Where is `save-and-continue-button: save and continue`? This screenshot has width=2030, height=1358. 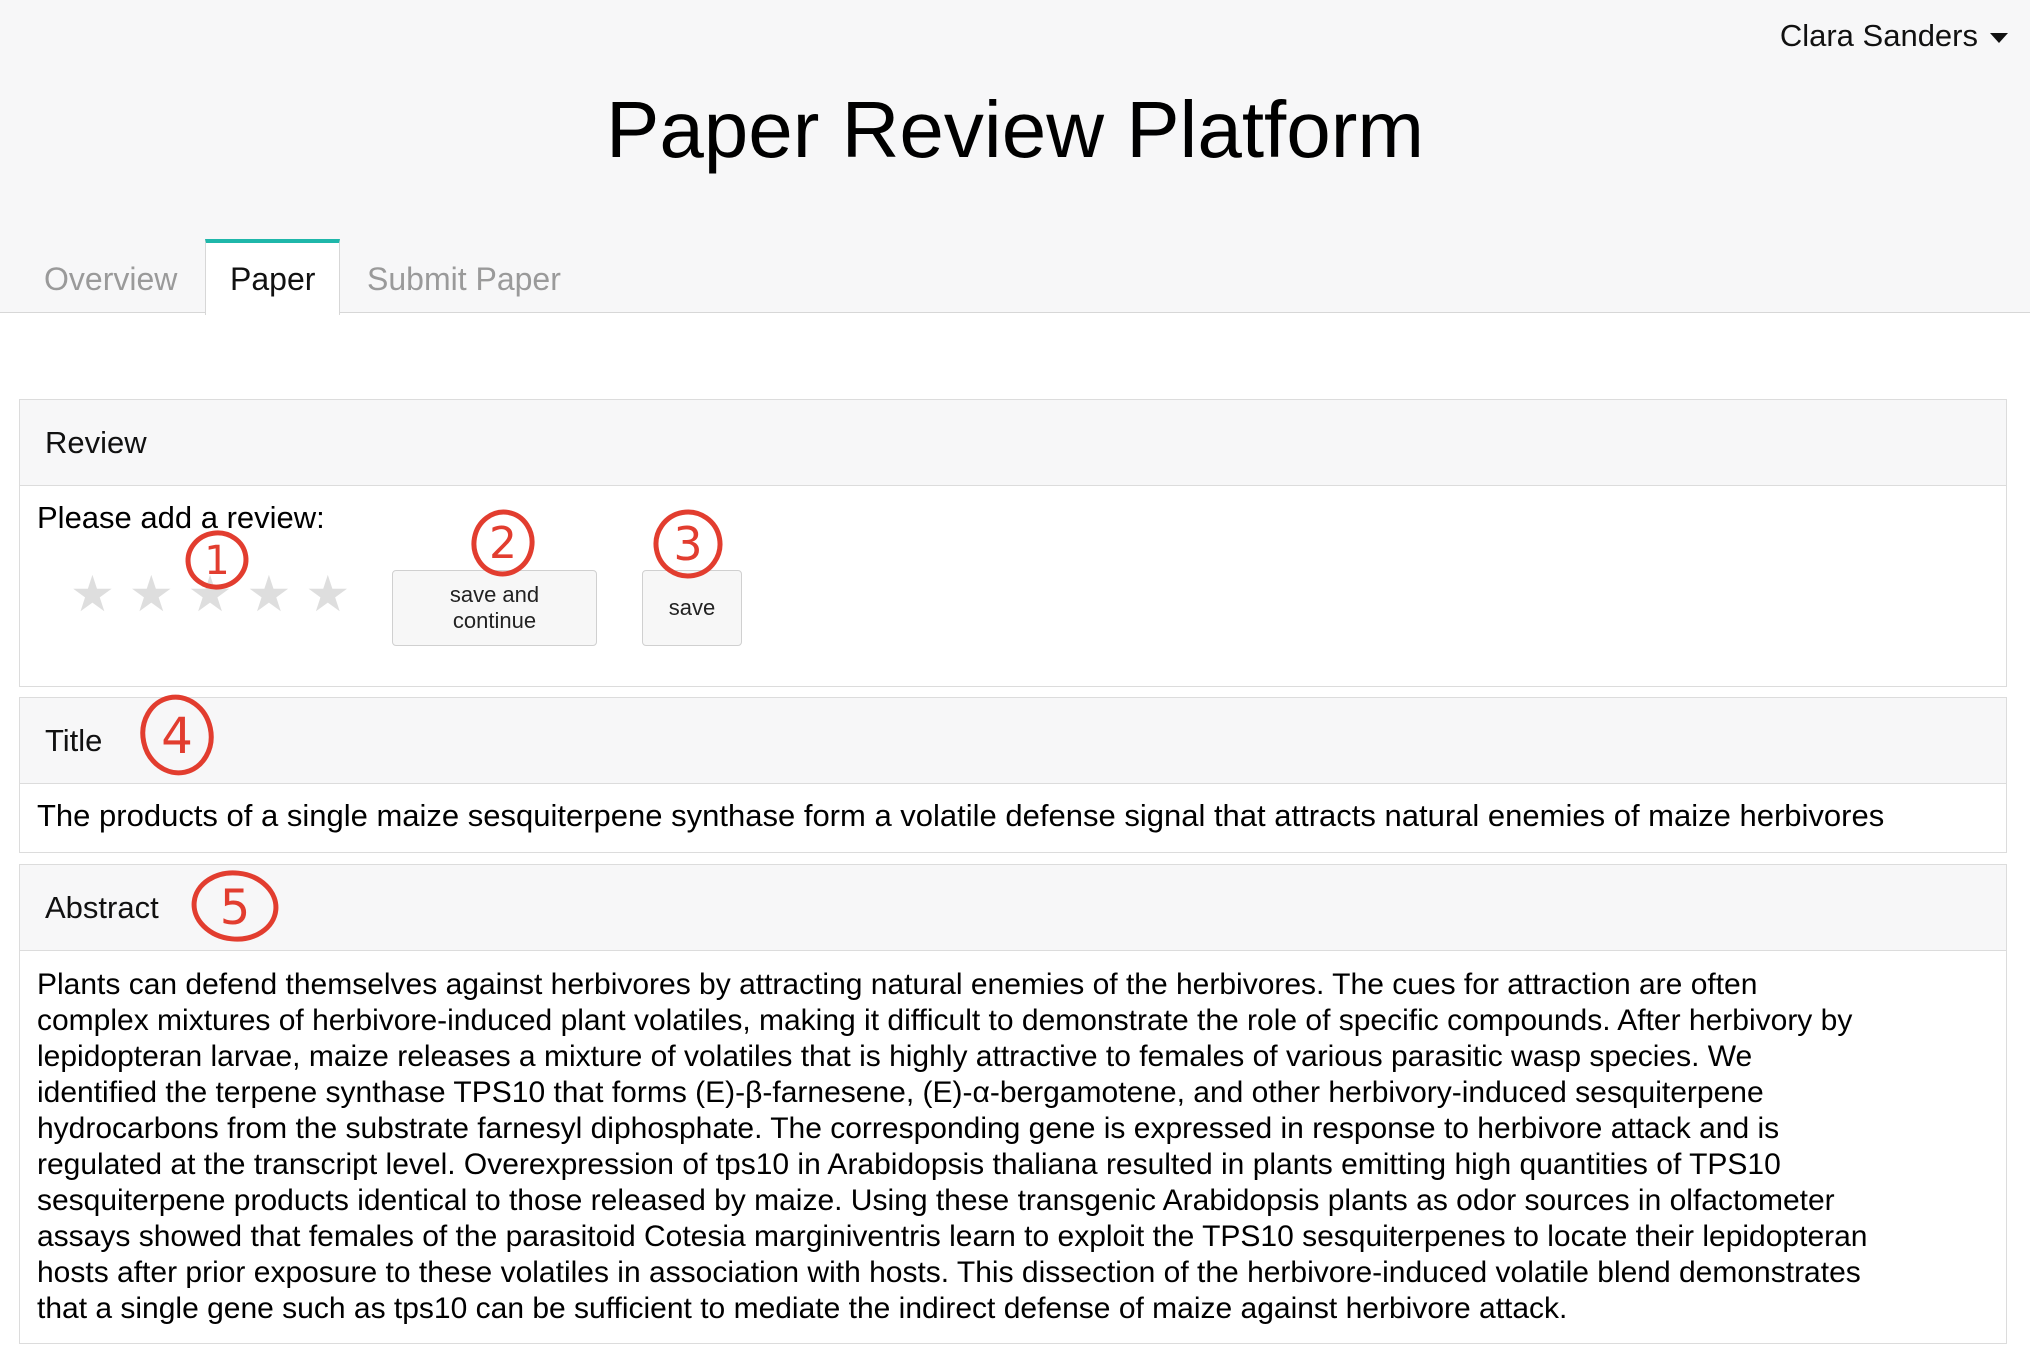
save-and-continue-button: save and continue is located at coordinates (494, 608).